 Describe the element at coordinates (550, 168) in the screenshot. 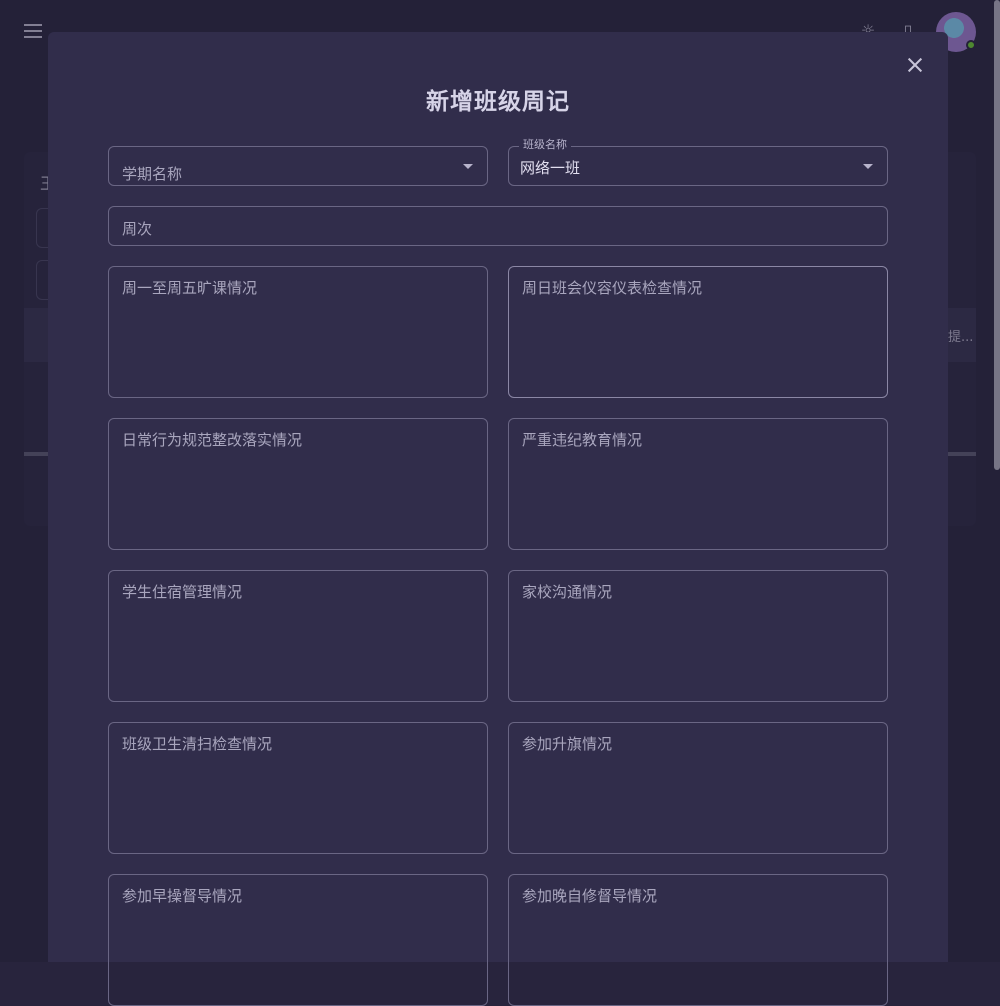

I see `class-name-value: 网络一班` at that location.